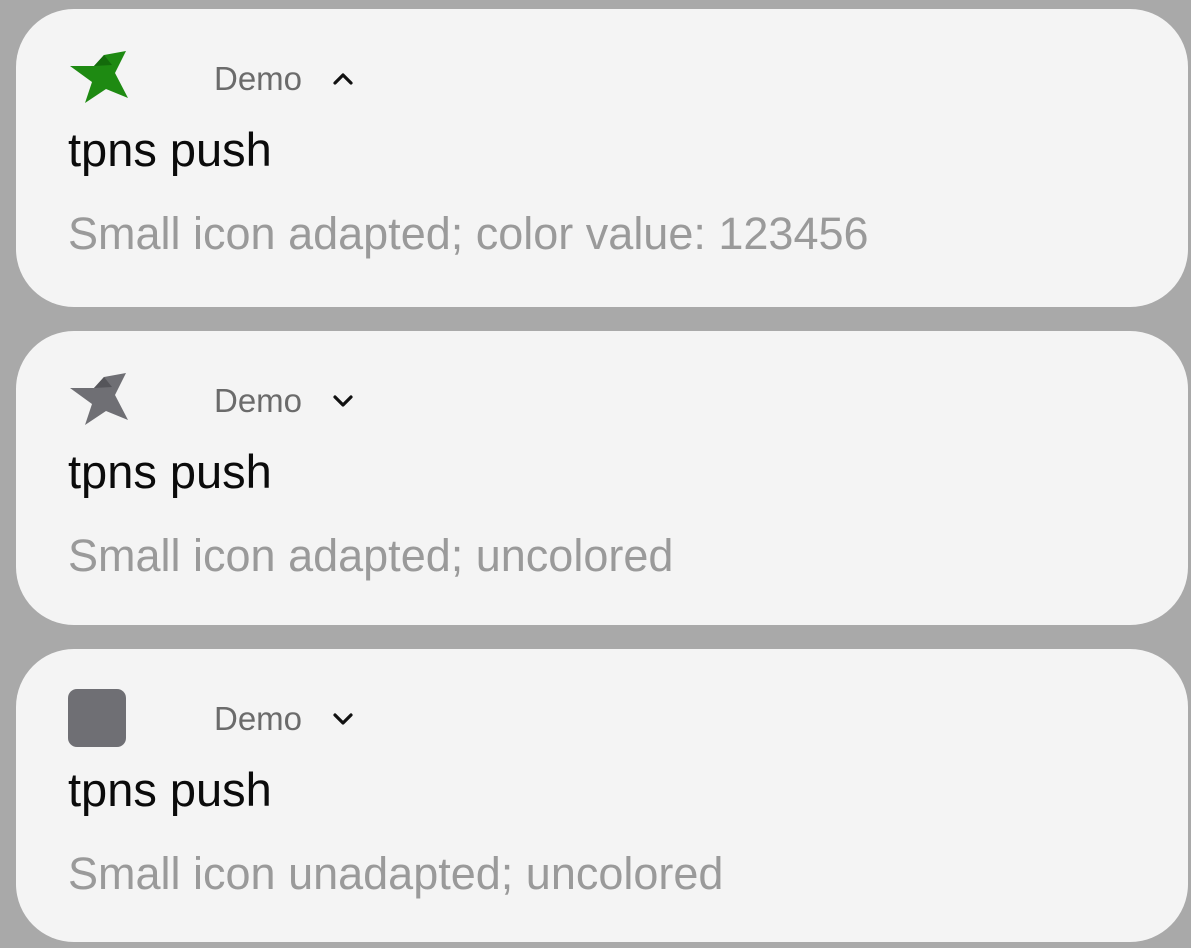 Image resolution: width=1191 pixels, height=948 pixels. What do you see at coordinates (371, 555) in the screenshot?
I see `notification-message: Small icon adapted; uncolored` at bounding box center [371, 555].